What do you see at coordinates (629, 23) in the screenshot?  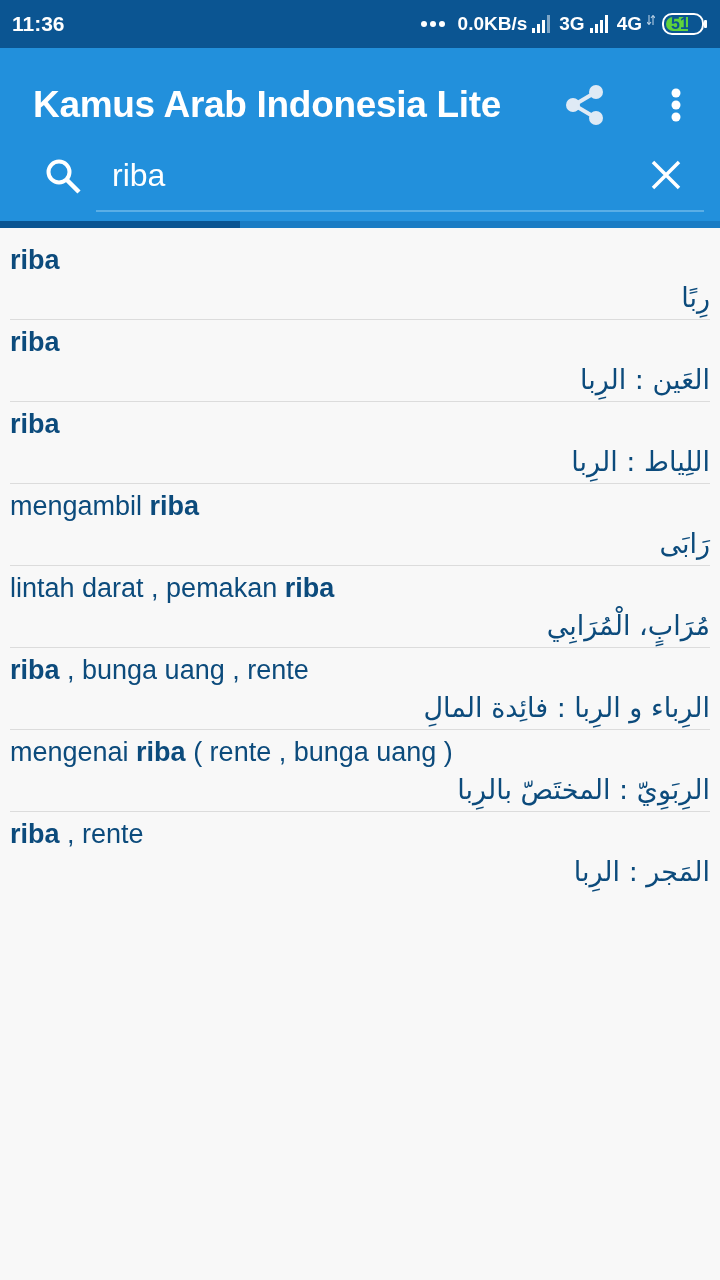 I see `network-type-text: 4G` at bounding box center [629, 23].